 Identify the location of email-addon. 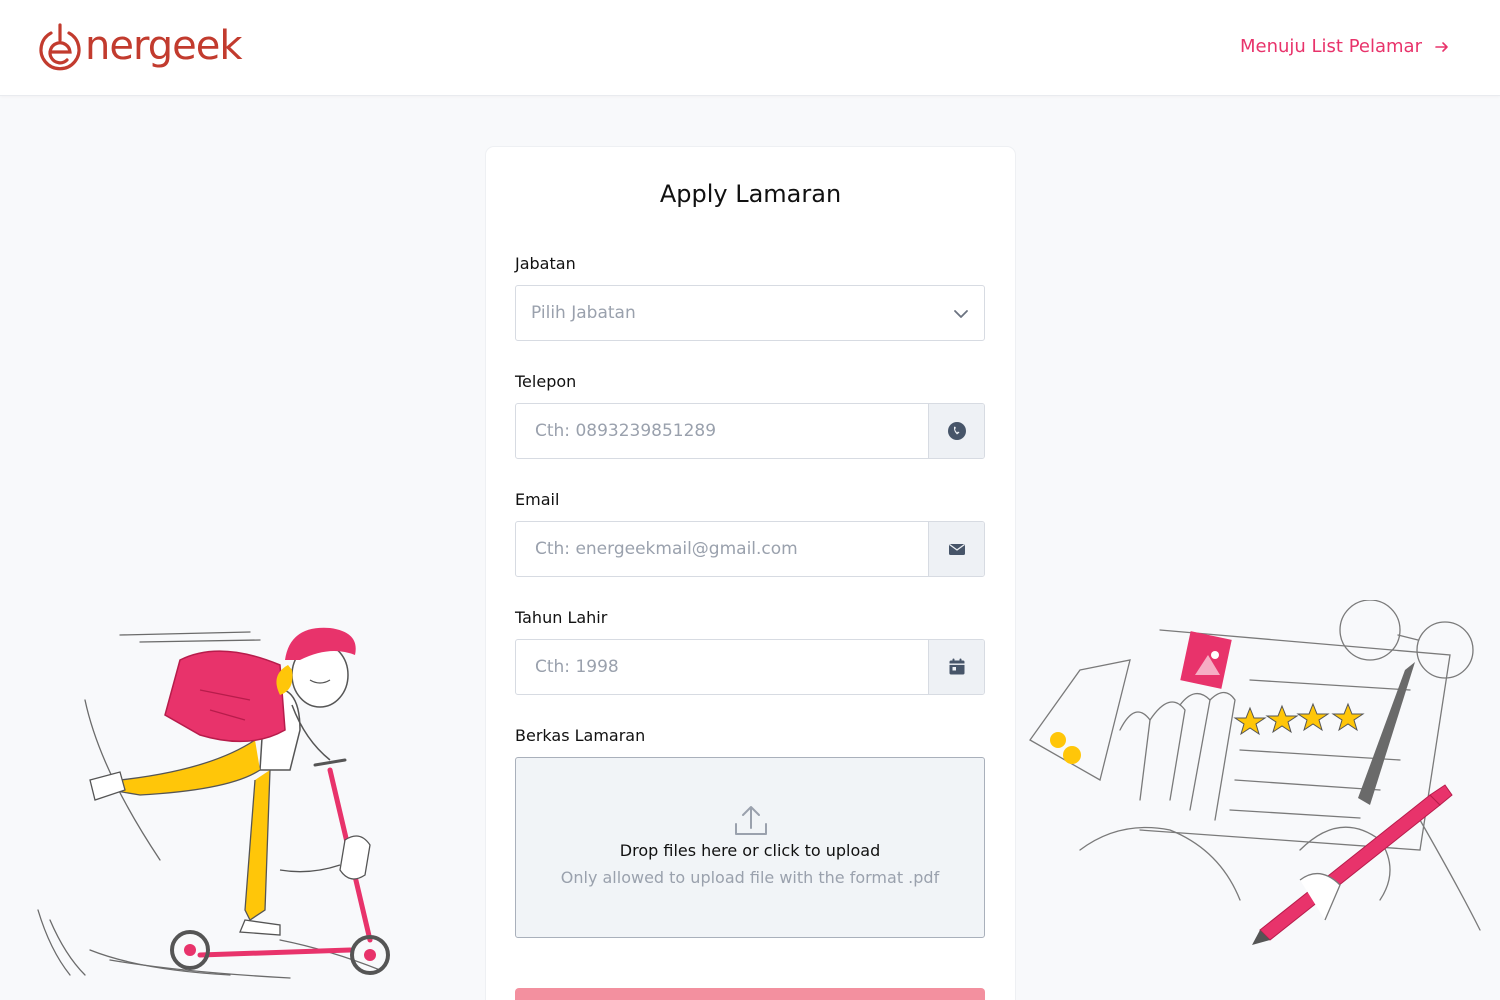
(956, 549).